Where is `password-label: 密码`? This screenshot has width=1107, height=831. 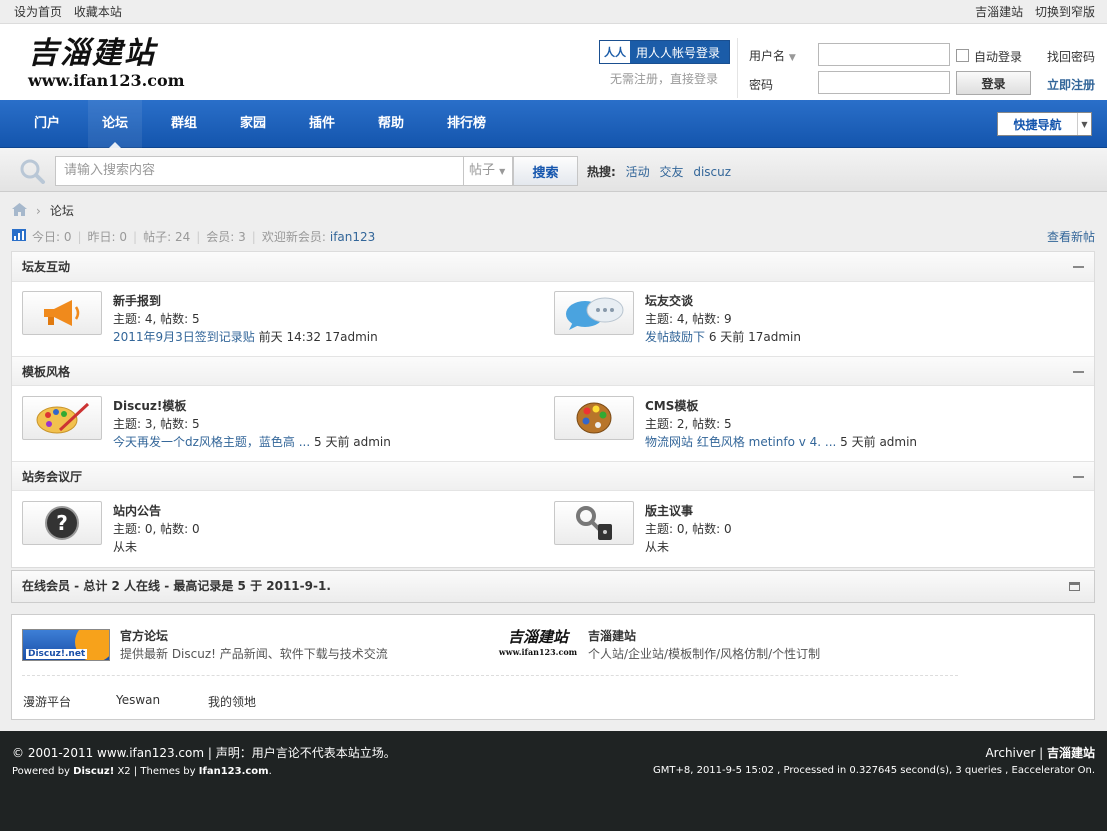
password-label: 密码 is located at coordinates (761, 85).